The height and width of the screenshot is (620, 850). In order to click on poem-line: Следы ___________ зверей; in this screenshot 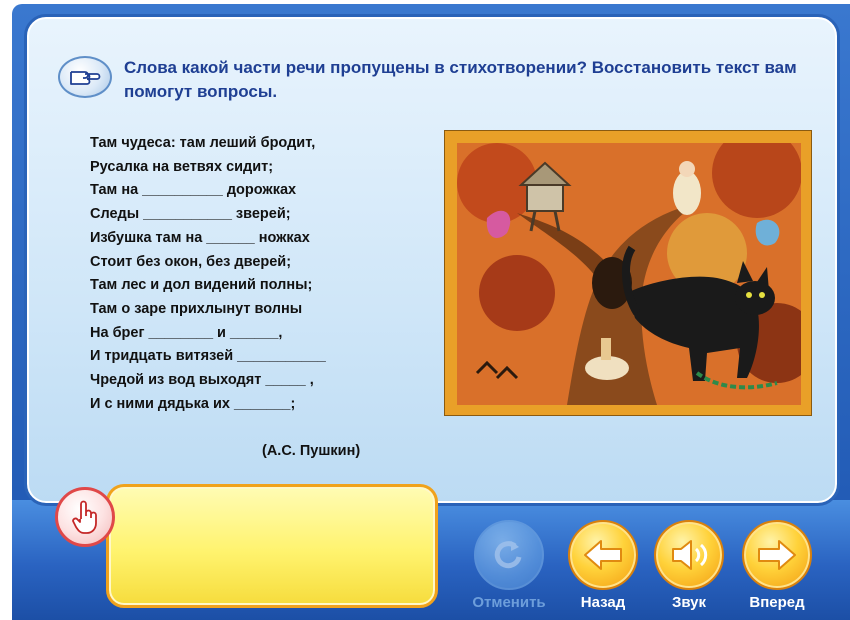, I will do `click(190, 214)`.